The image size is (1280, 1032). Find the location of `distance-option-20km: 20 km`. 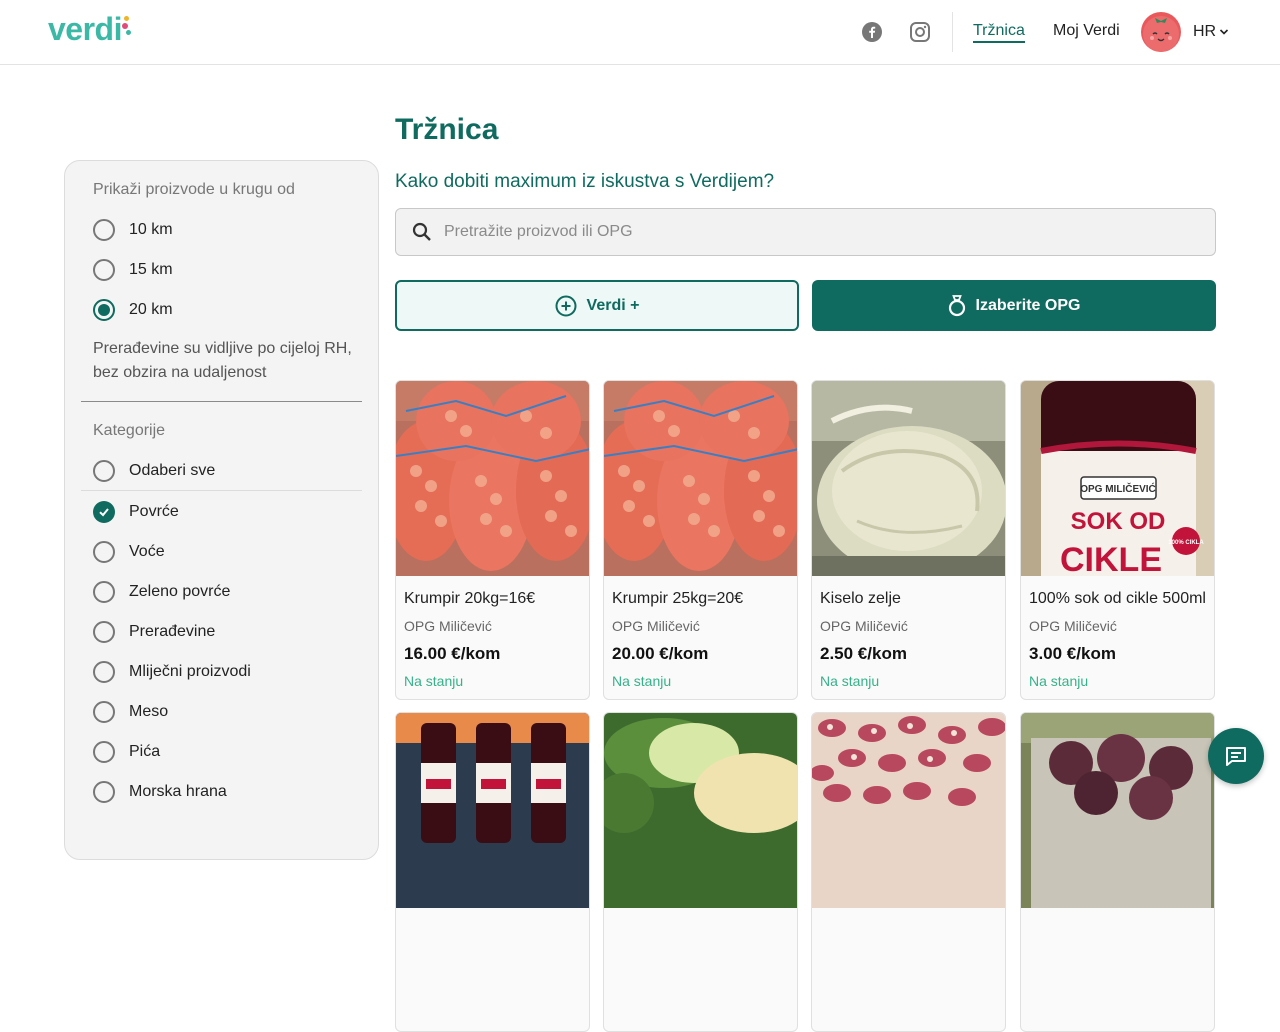

distance-option-20km: 20 km is located at coordinates (133, 310).